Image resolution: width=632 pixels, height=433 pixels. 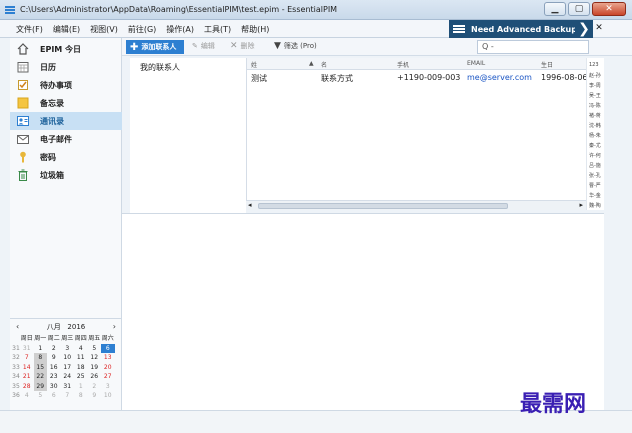 What do you see at coordinates (66, 29) in the screenshot?
I see `menu-edit: 编辑(E)` at bounding box center [66, 29].